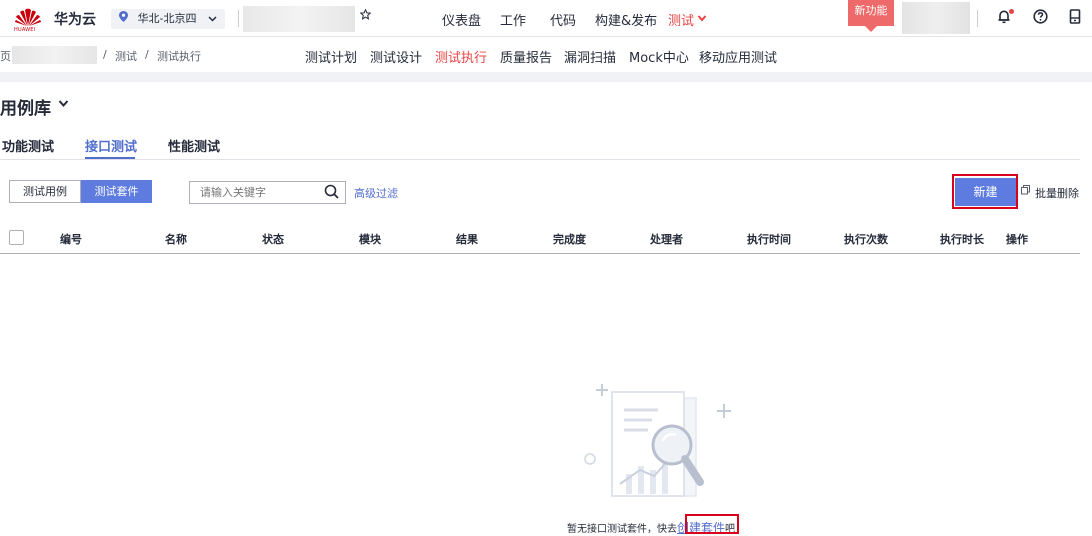 The width and height of the screenshot is (1092, 536). Describe the element at coordinates (659, 56) in the screenshot. I see `subnav-mock-center: Mock中心` at that location.